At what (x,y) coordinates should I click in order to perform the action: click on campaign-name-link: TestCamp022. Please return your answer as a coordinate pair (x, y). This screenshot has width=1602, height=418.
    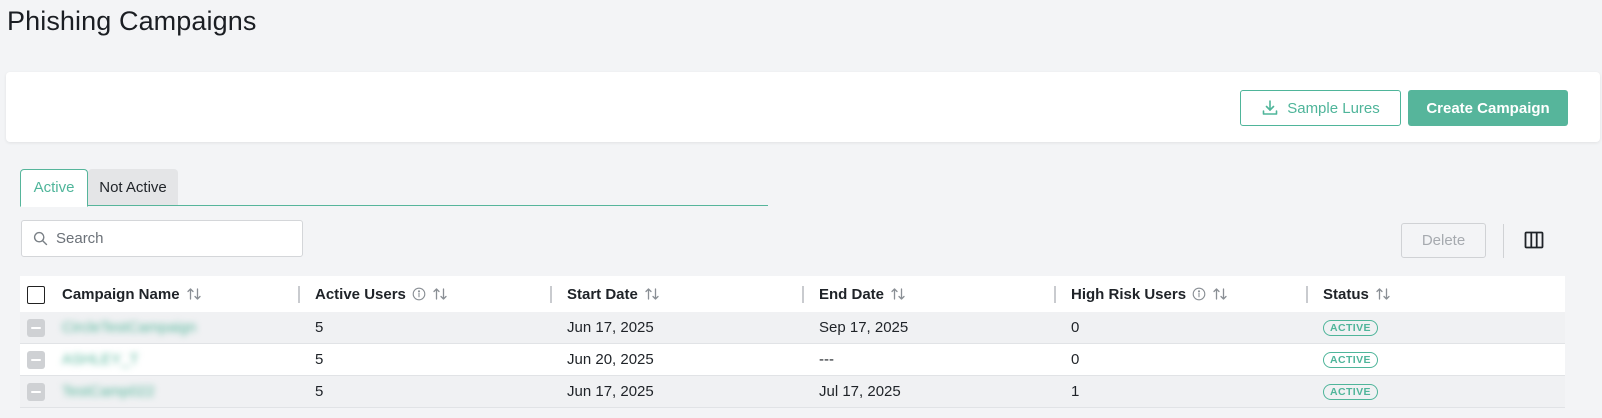
    Looking at the image, I should click on (108, 391).